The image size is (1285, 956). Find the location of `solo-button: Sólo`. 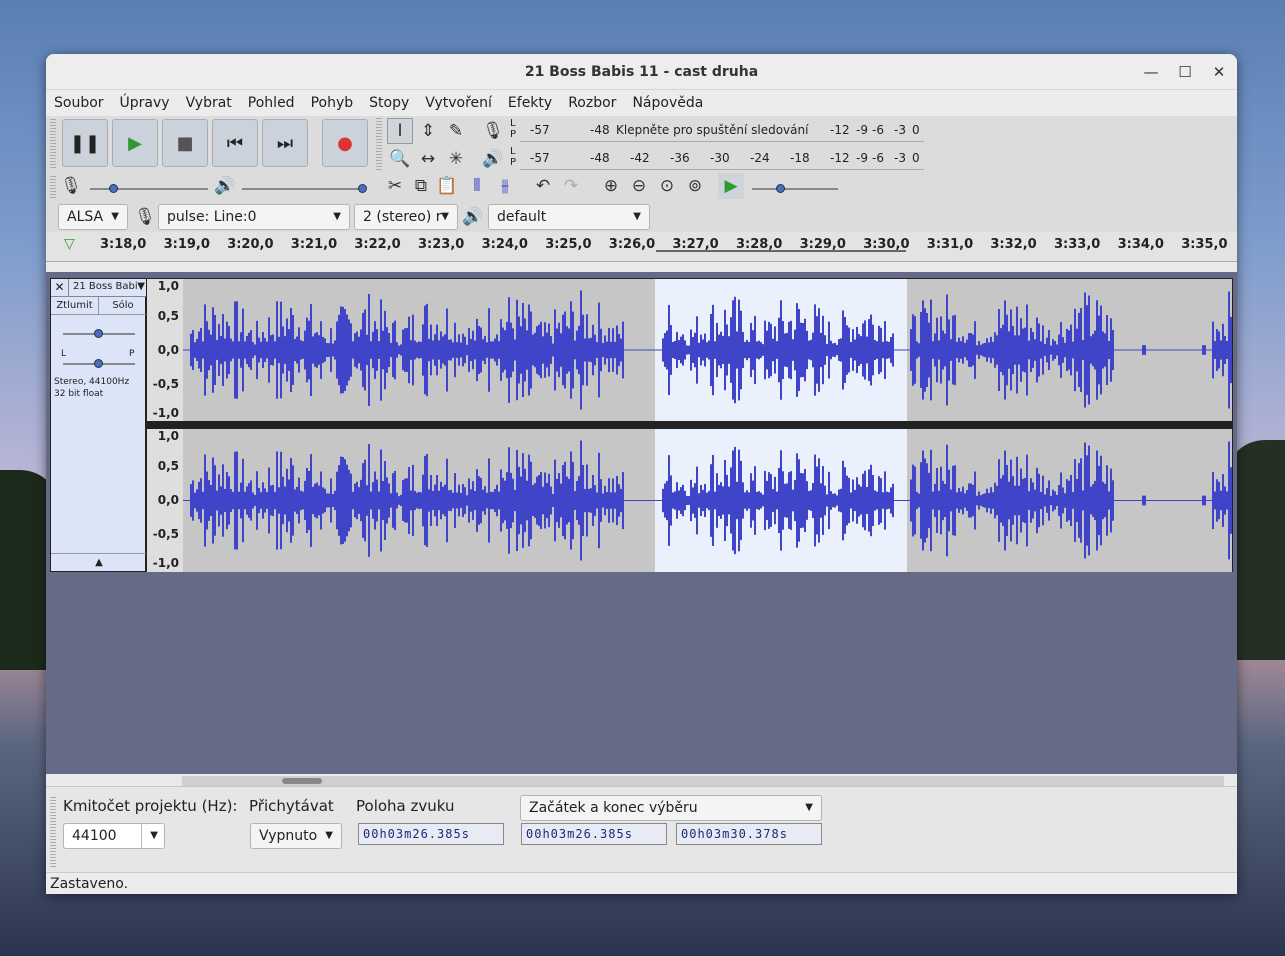

solo-button: Sólo is located at coordinates (123, 306).